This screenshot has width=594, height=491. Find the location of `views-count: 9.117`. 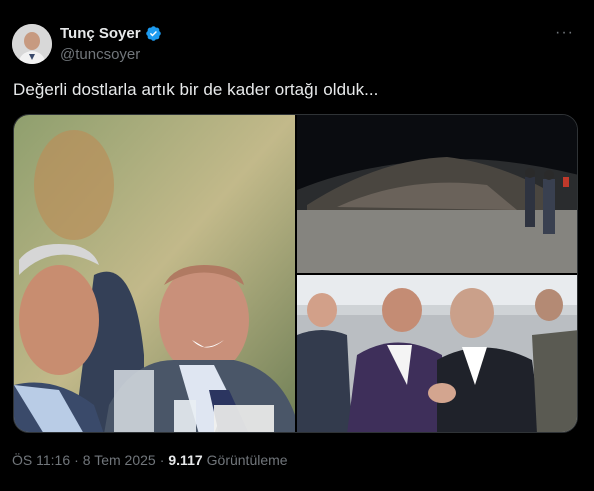

views-count: 9.117 is located at coordinates (185, 460).